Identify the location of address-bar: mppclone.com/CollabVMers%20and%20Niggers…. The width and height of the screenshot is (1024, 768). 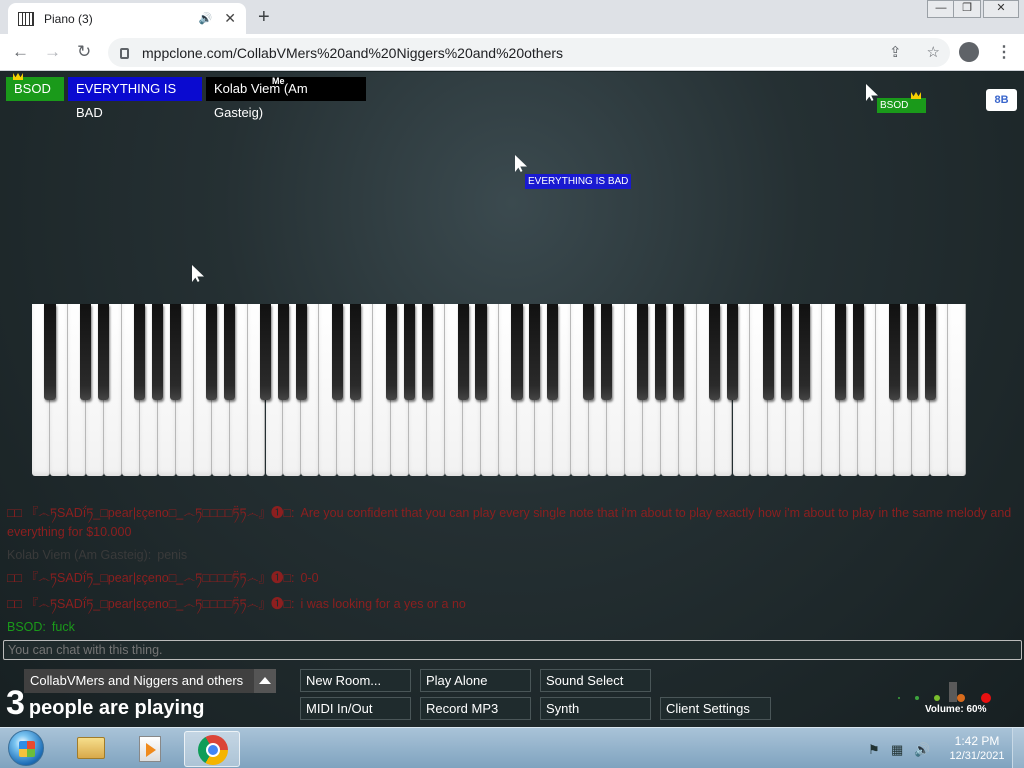
(529, 52).